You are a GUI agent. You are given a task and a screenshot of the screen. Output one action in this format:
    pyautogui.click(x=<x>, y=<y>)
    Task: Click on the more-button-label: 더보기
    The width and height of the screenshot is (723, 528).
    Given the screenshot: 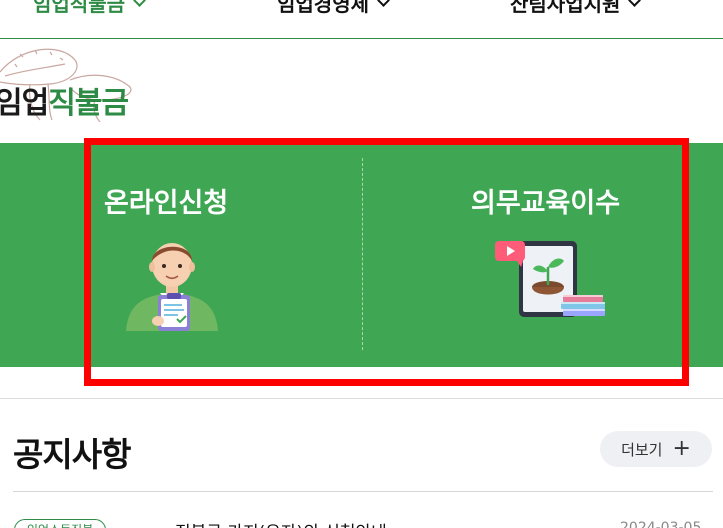 What is the action you would take?
    pyautogui.click(x=642, y=449)
    